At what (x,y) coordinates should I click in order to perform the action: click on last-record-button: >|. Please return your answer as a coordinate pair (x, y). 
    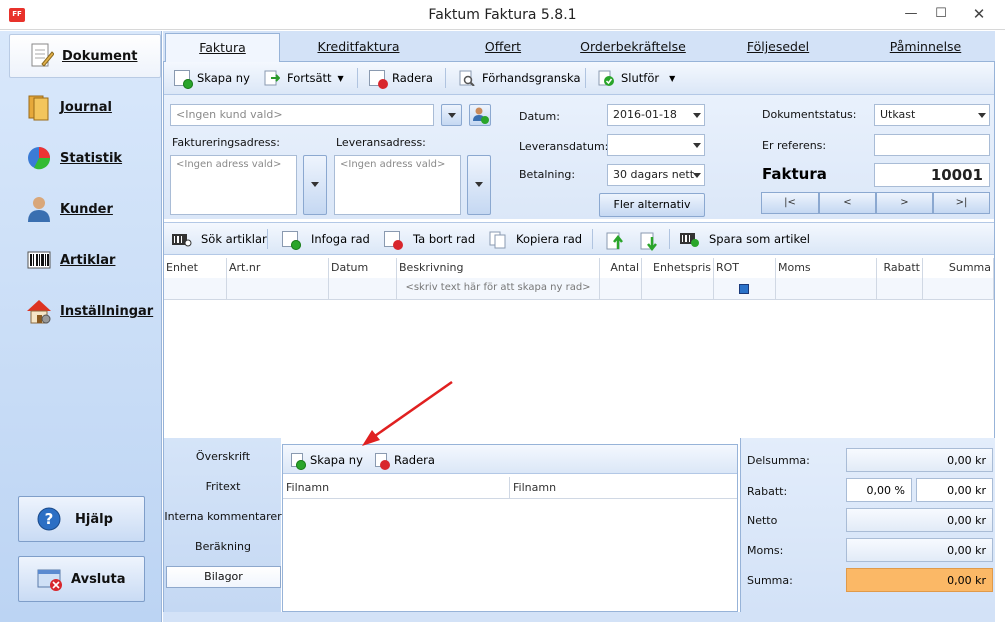
    Looking at the image, I should click on (961, 203).